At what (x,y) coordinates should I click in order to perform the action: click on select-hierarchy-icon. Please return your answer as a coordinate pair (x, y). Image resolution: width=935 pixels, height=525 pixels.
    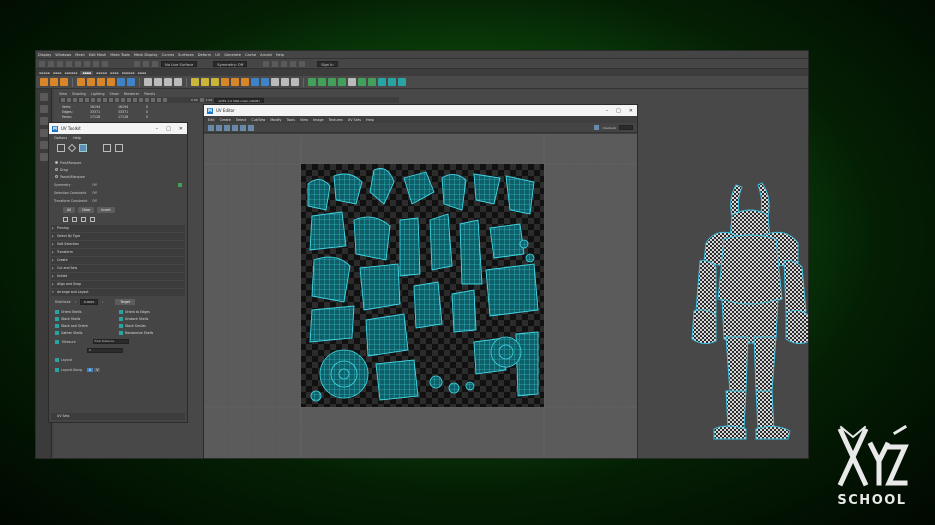
    Looking at the image, I should click on (87, 63).